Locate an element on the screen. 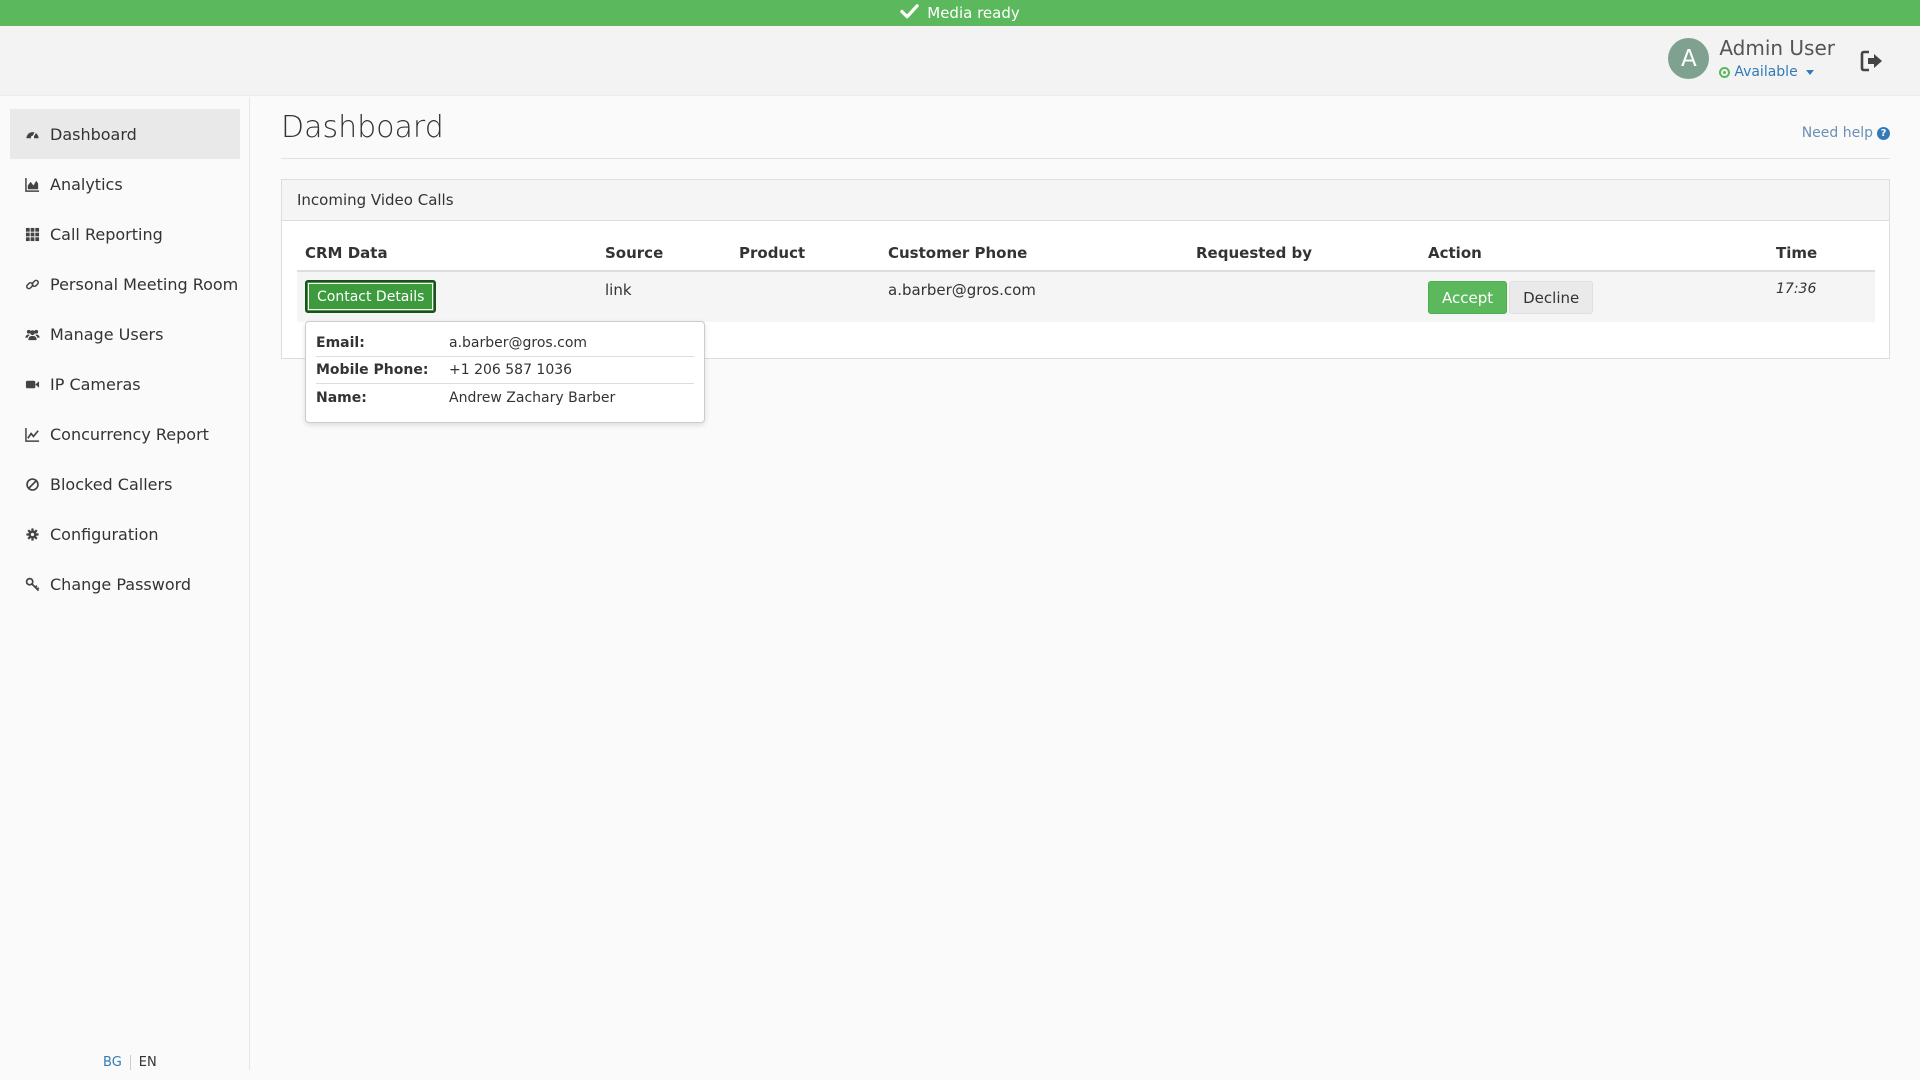  action-cell: Accept Decline is located at coordinates (1594, 296).